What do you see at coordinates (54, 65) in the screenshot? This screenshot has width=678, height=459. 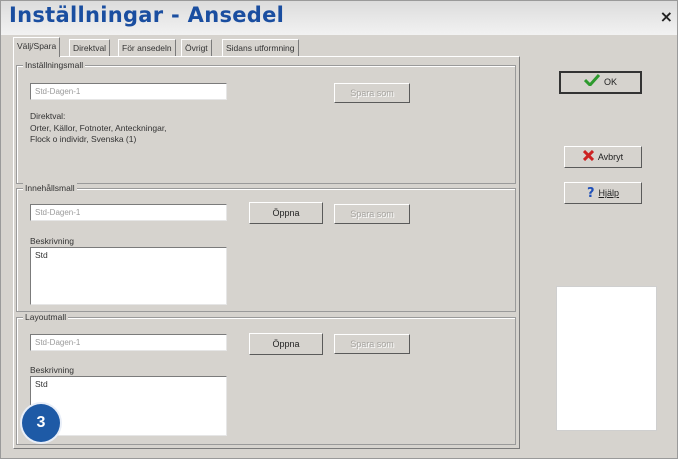 I see `settings-template-label: Inställningsmall` at bounding box center [54, 65].